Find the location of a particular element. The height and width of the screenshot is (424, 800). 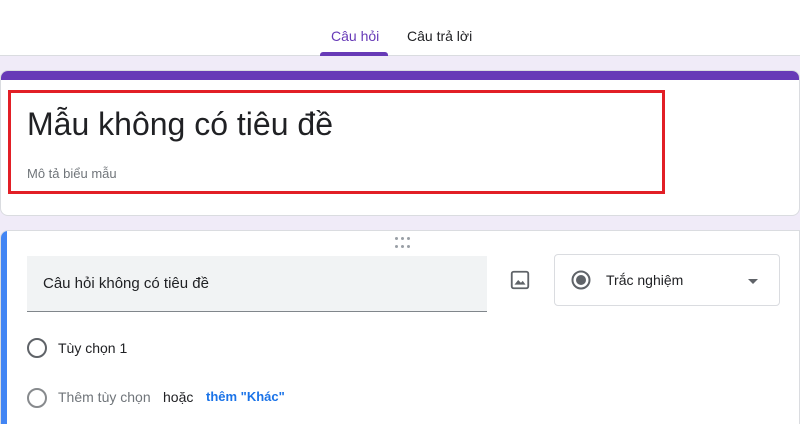

add-other-link: thêm "Khác" is located at coordinates (245, 396).